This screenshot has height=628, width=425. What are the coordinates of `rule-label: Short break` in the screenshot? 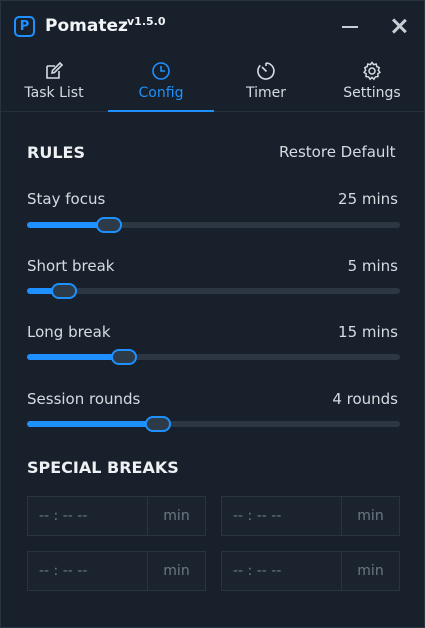 It's located at (71, 266).